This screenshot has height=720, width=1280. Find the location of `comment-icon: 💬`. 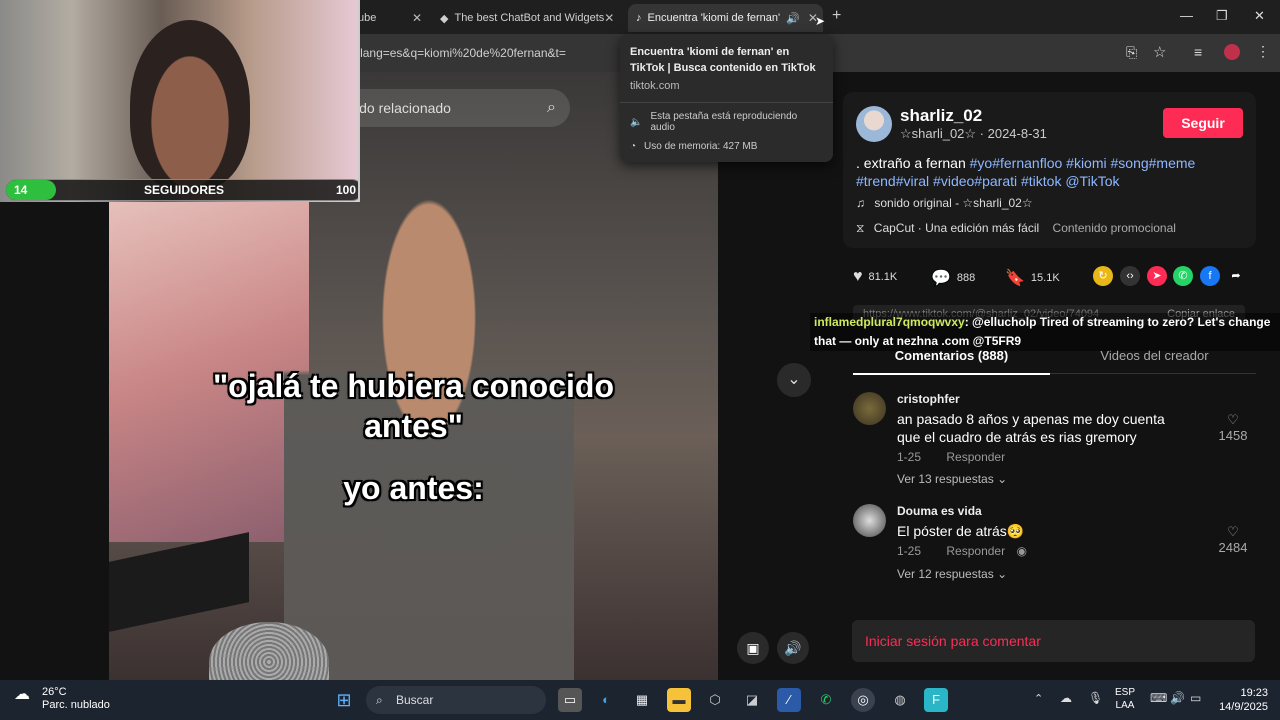

comment-icon: 💬 is located at coordinates (941, 278).